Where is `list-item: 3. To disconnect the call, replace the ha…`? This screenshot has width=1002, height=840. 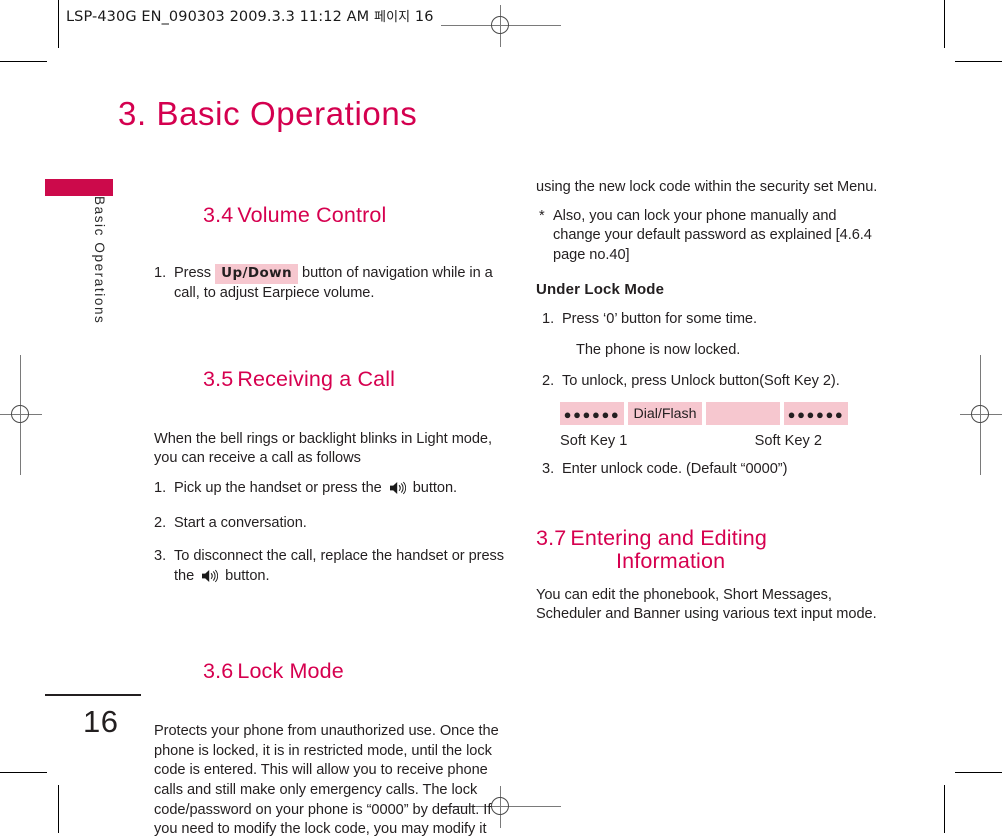 list-item: 3. To disconnect the call, replace the ha… is located at coordinates (330, 568).